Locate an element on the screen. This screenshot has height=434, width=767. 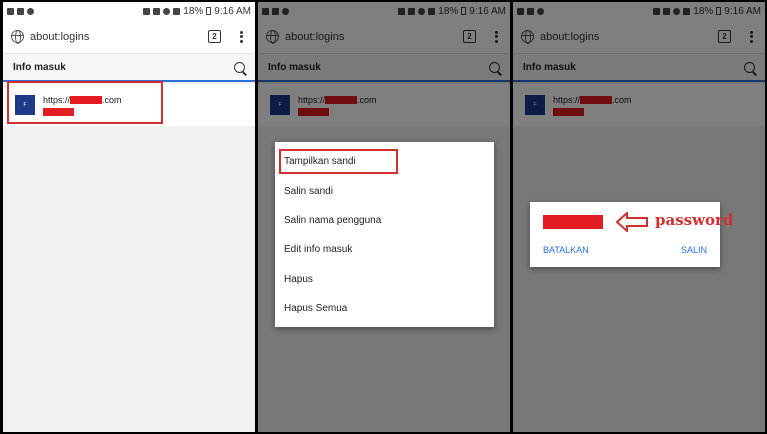
menu-item-delete: Hapus is located at coordinates (384, 279).